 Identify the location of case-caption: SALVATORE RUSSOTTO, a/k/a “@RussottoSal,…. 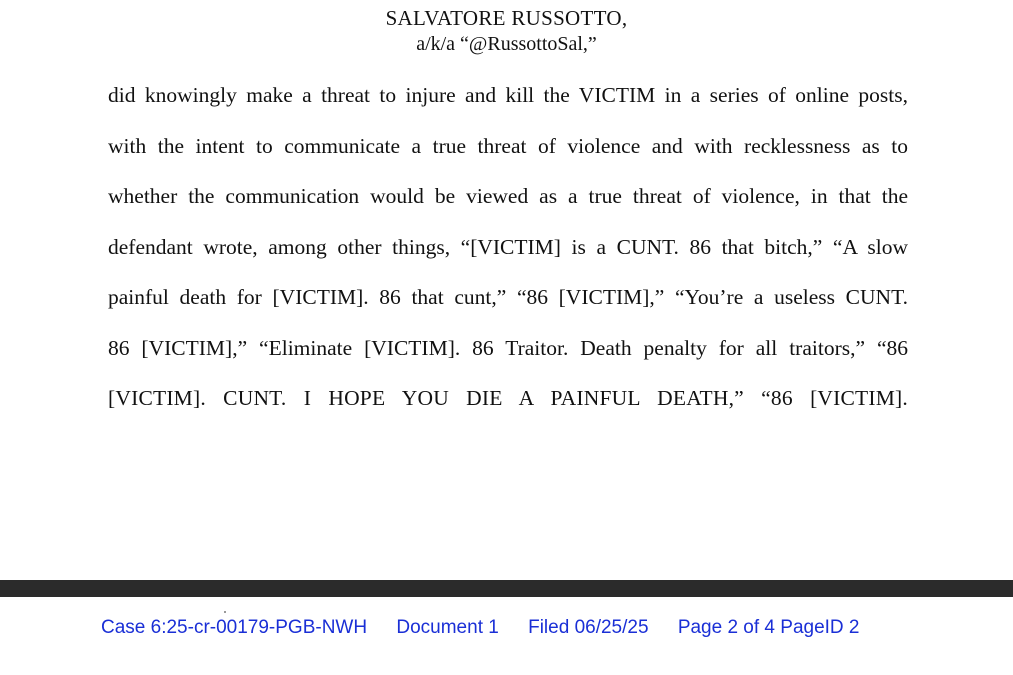
(506, 30).